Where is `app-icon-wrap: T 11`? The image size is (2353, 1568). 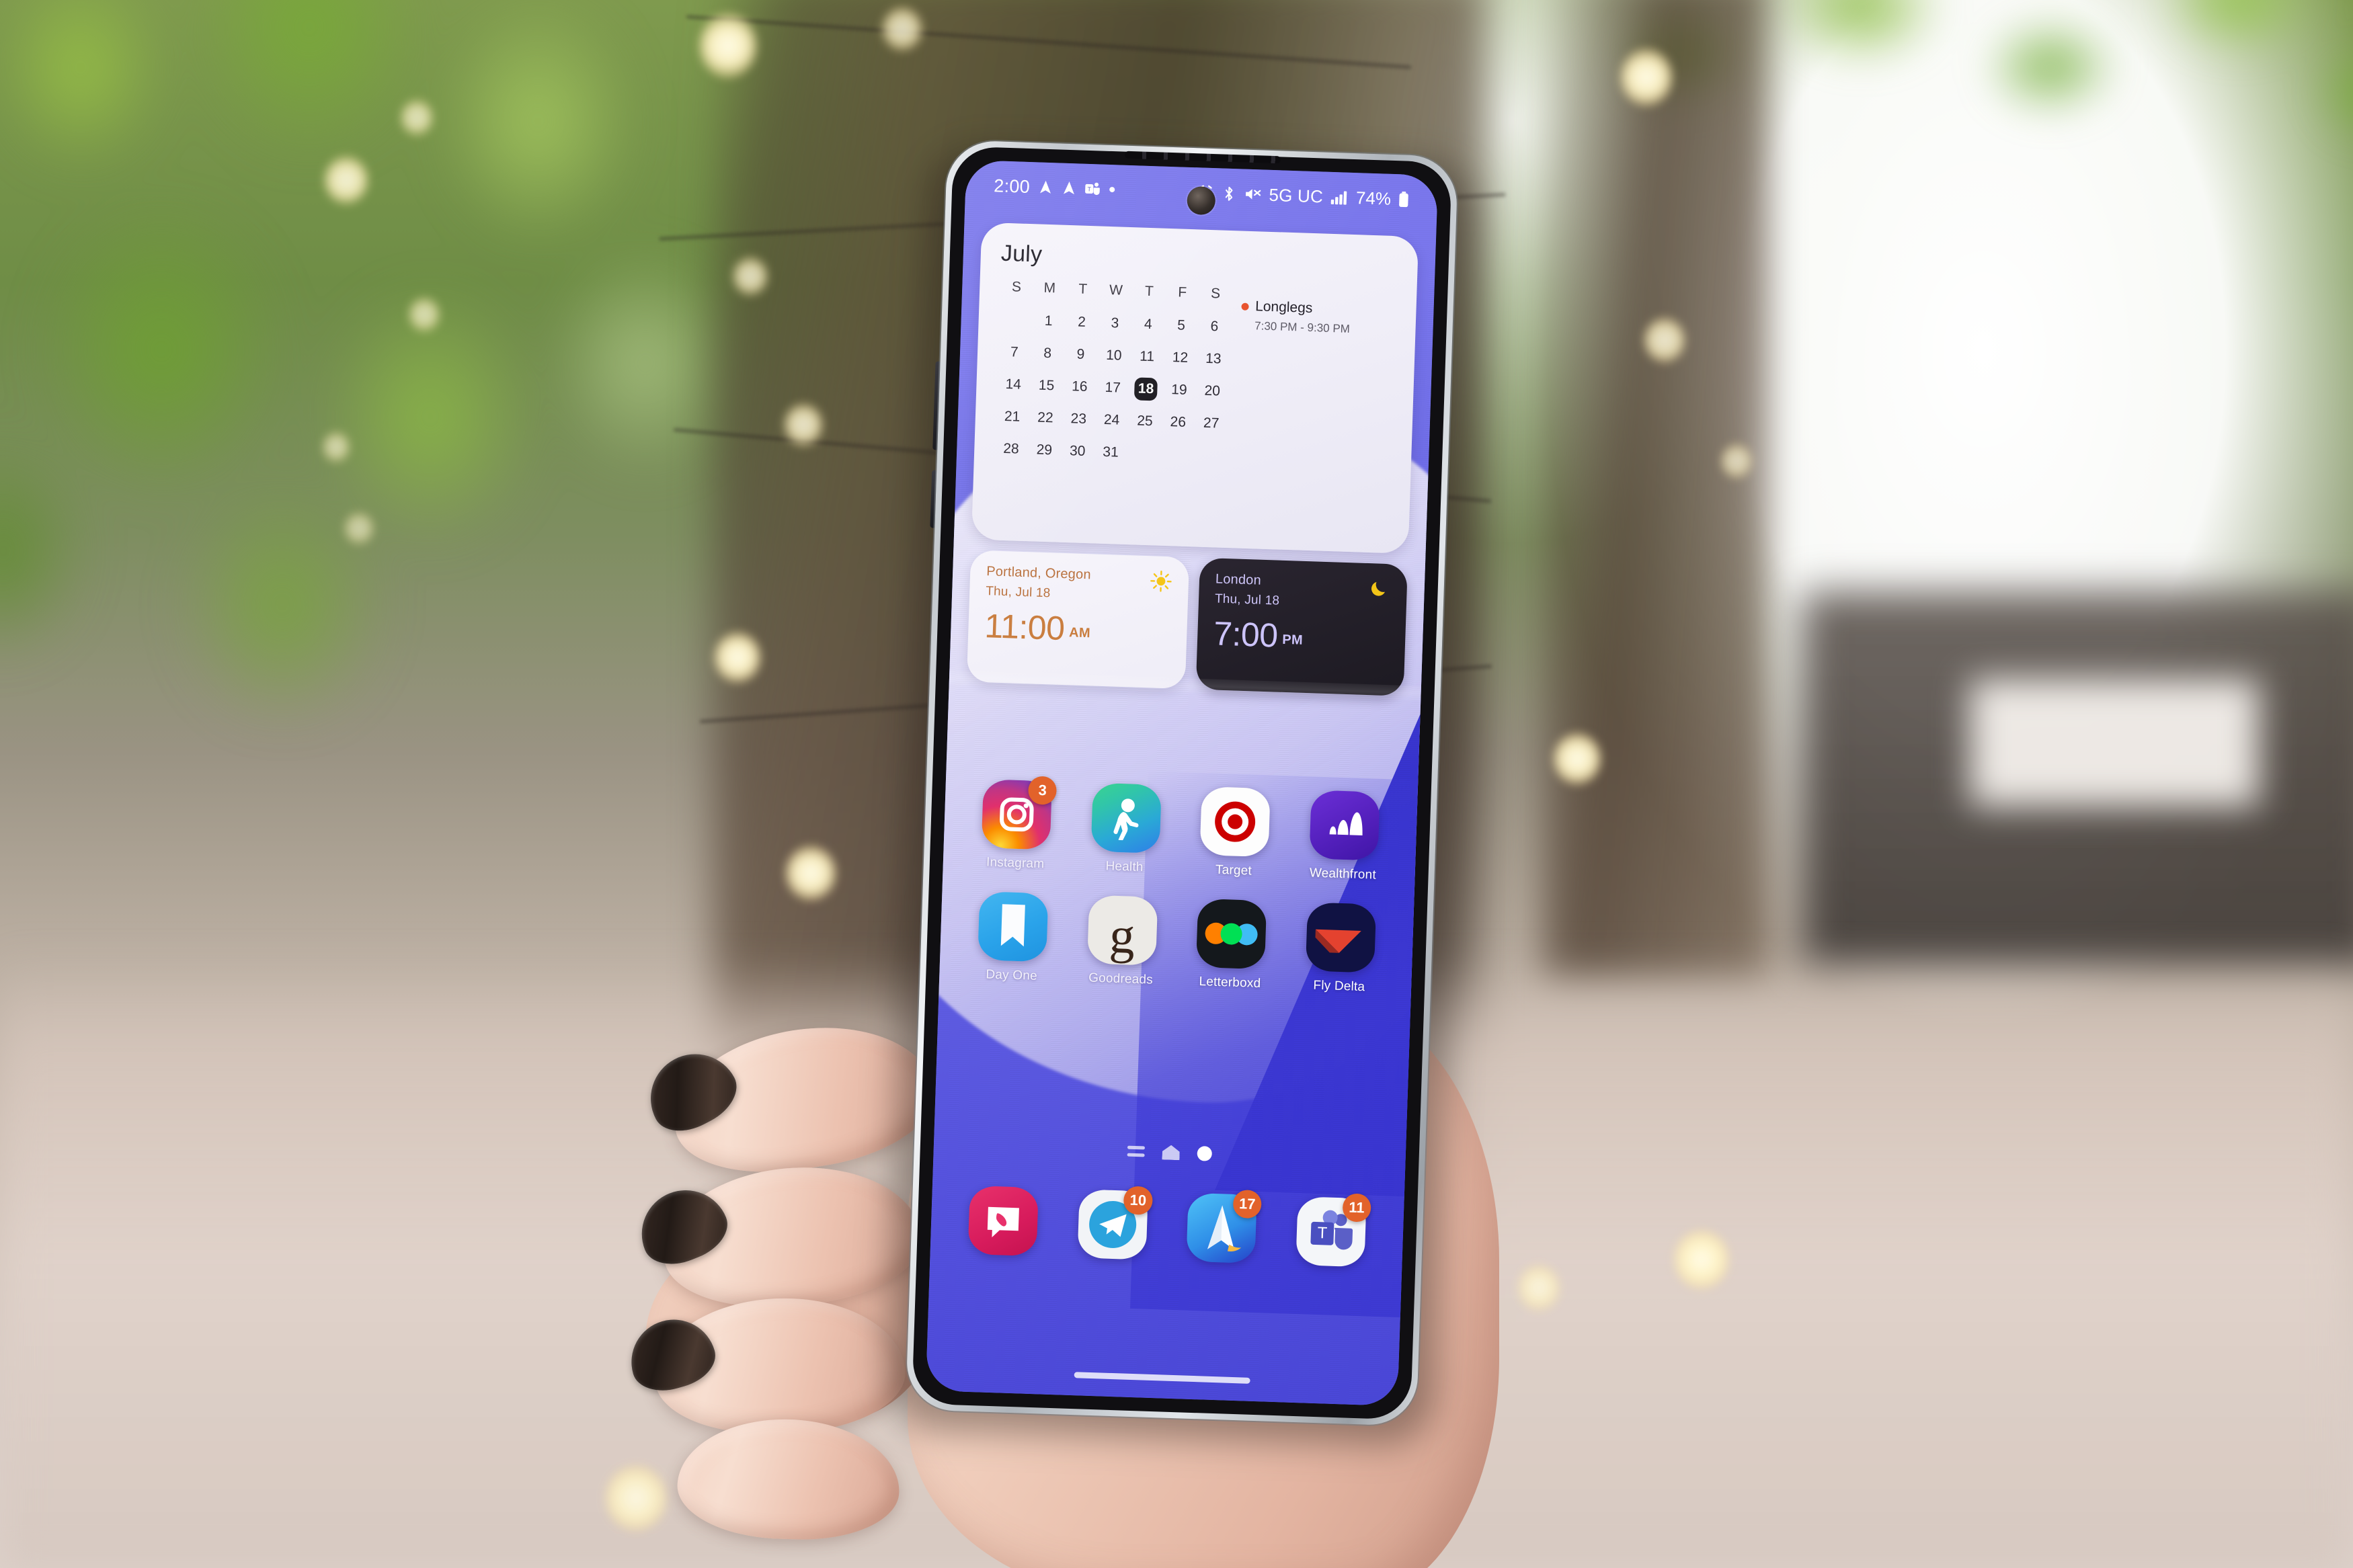
app-icon-wrap: T 11 is located at coordinates (1333, 1230).